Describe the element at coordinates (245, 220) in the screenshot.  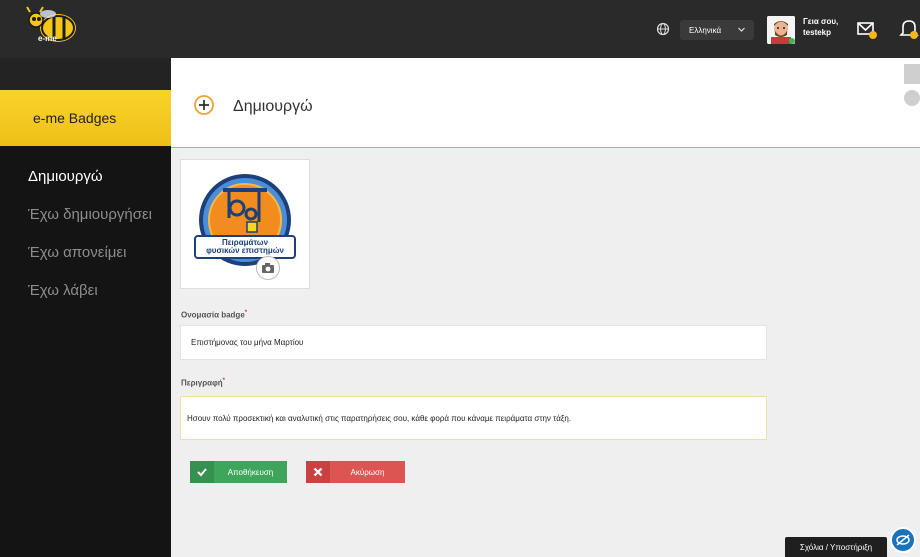
I see `badge-image` at that location.